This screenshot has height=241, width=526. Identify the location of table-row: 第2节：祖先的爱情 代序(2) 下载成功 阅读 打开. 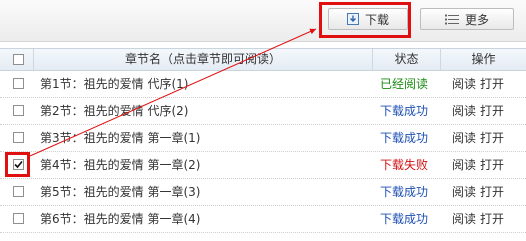
(263, 111).